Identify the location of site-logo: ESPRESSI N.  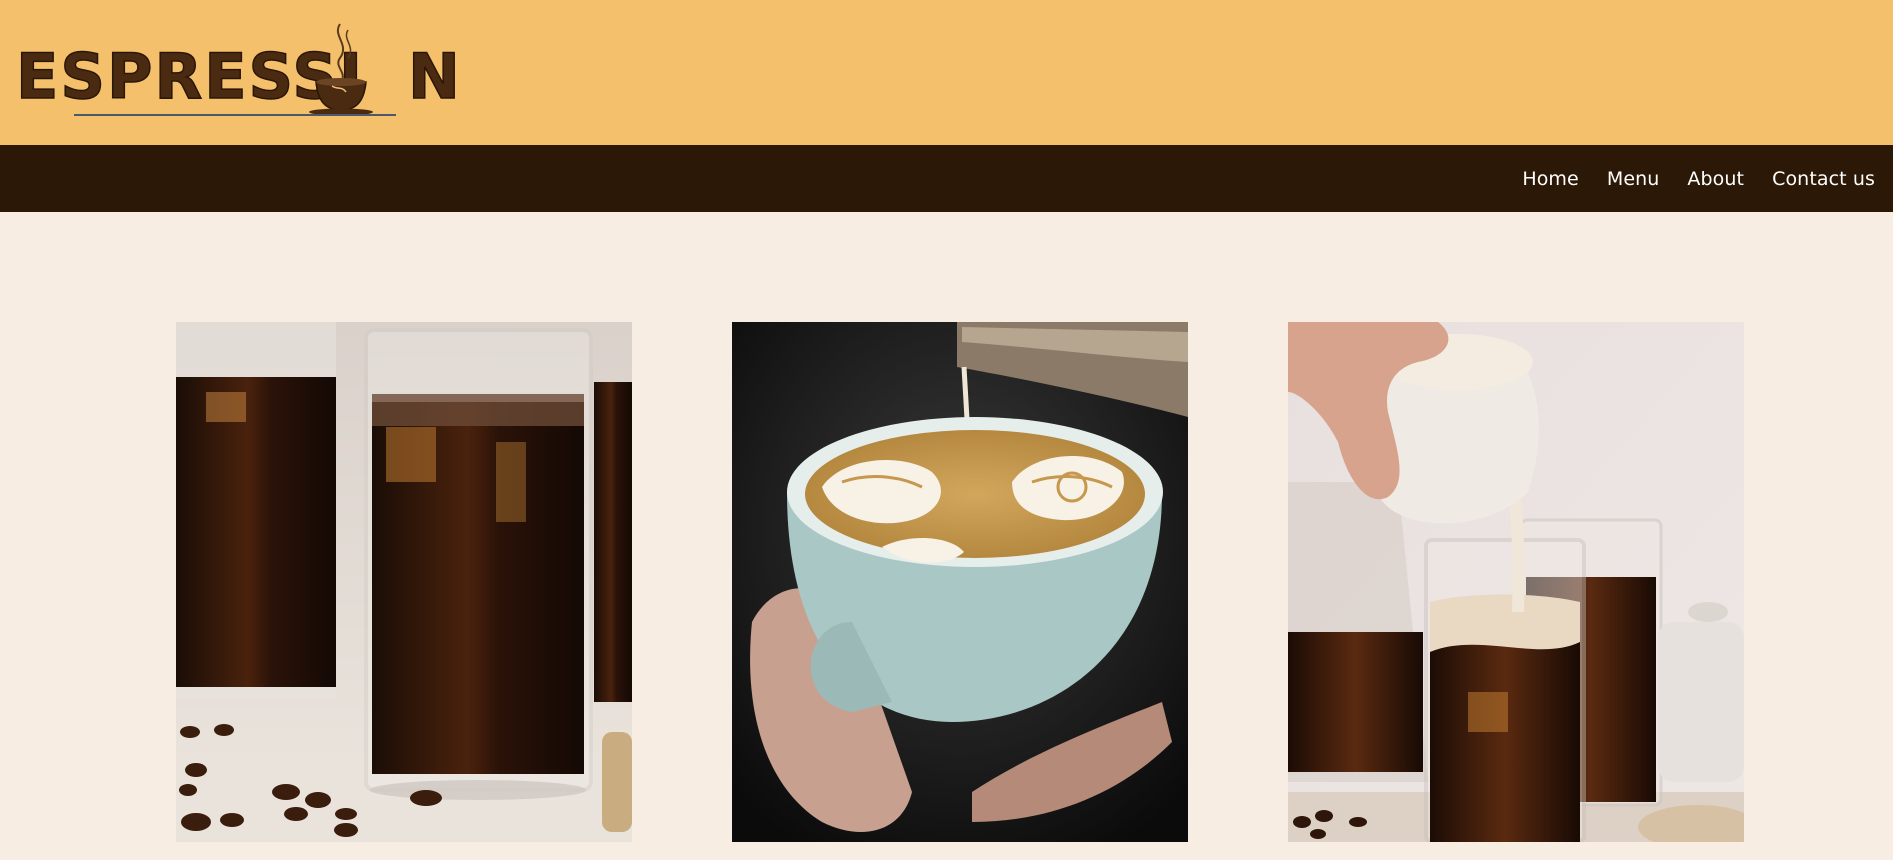
(236, 68).